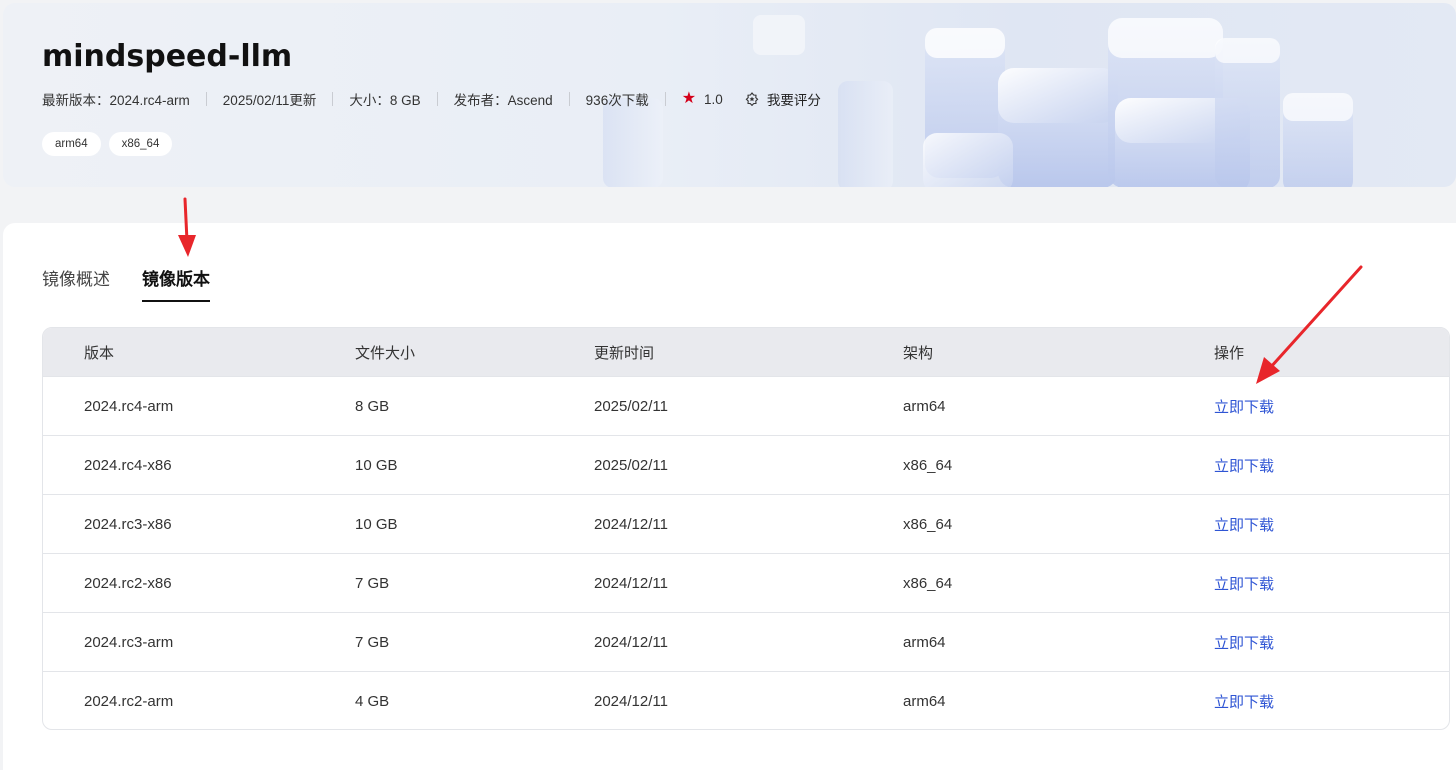  I want to click on cell-version: 2024.rc4-arm, so click(129, 406).